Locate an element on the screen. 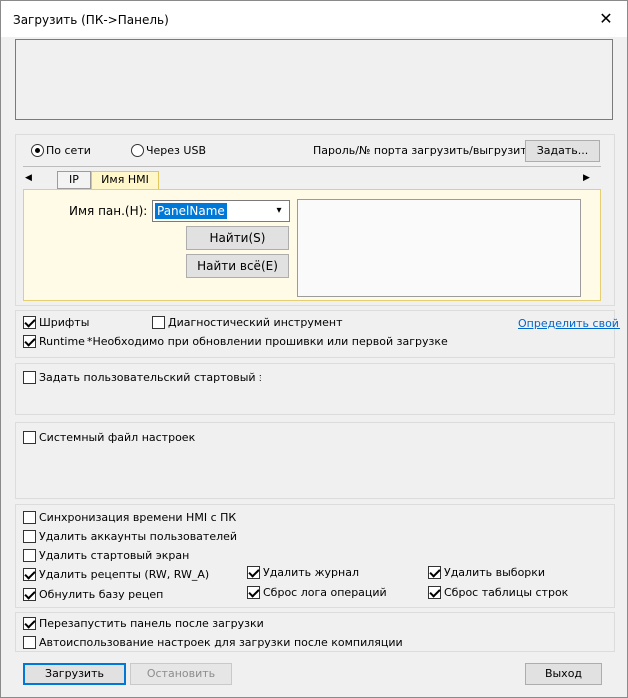 This screenshot has height=698, width=628. delete-accounts-checkbox is located at coordinates (29, 536).